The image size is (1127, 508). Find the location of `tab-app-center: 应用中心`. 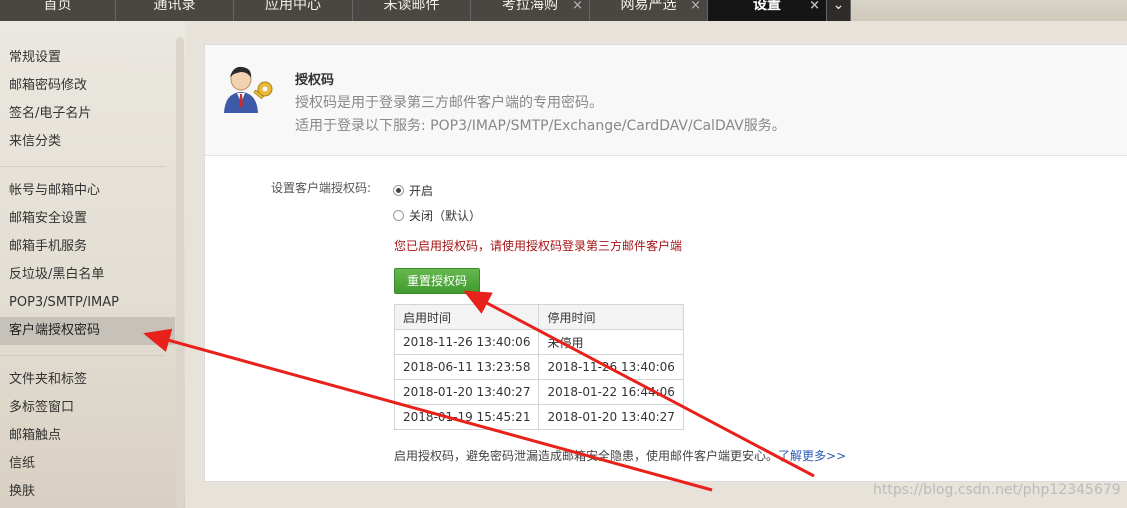

tab-app-center: 应用中心 is located at coordinates (293, 10).